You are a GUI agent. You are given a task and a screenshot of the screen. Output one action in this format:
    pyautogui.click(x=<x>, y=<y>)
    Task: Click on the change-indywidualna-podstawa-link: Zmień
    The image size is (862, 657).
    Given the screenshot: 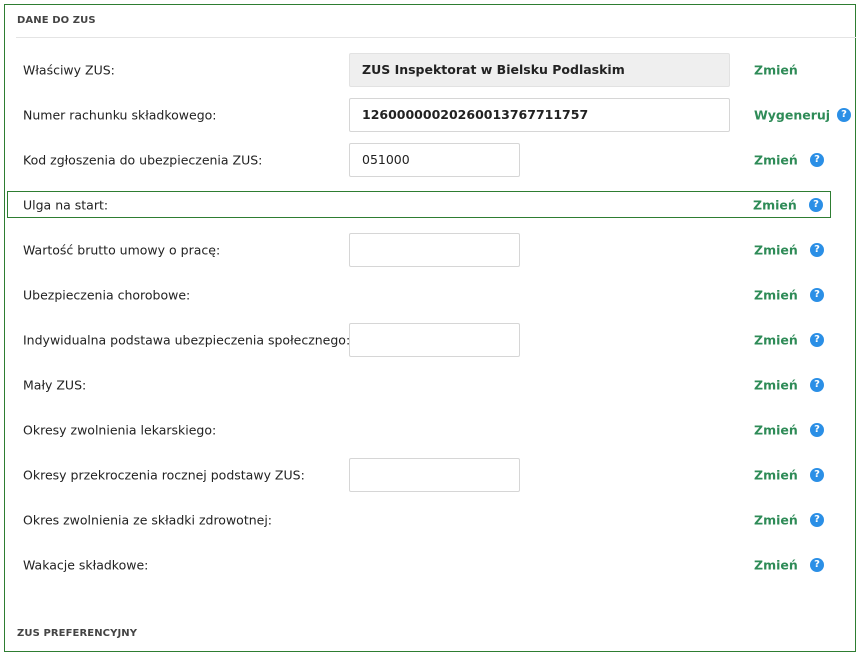 What is the action you would take?
    pyautogui.click(x=776, y=340)
    